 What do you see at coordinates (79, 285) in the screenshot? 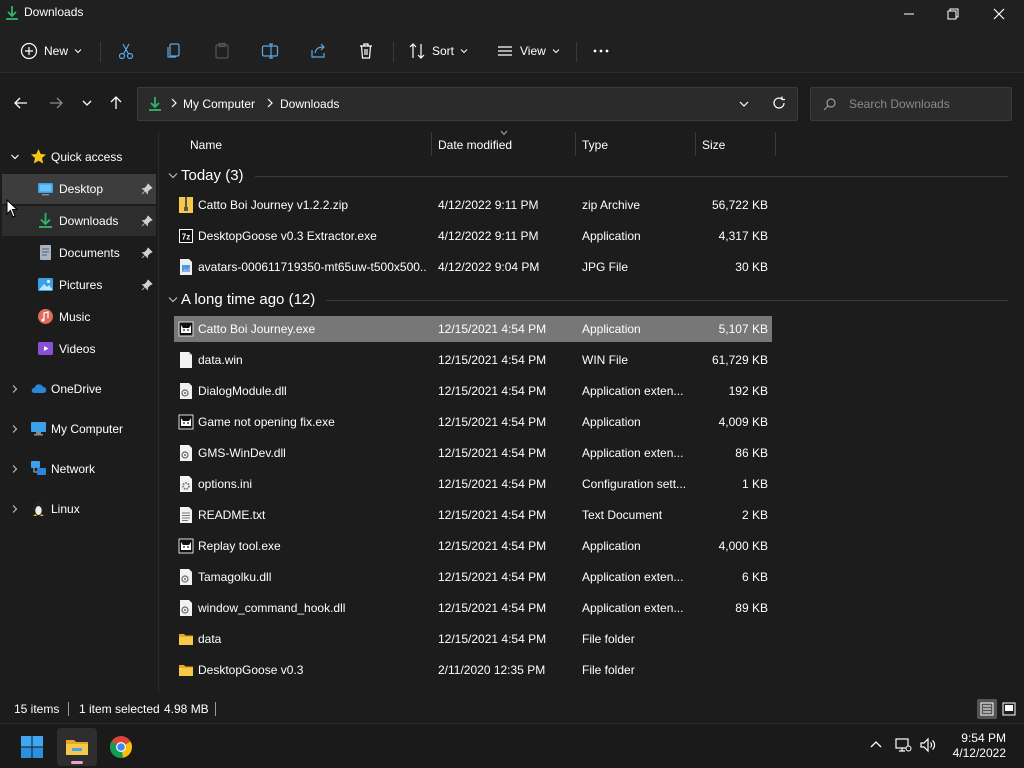
I see `sidebar-item-pictures: Pictures` at bounding box center [79, 285].